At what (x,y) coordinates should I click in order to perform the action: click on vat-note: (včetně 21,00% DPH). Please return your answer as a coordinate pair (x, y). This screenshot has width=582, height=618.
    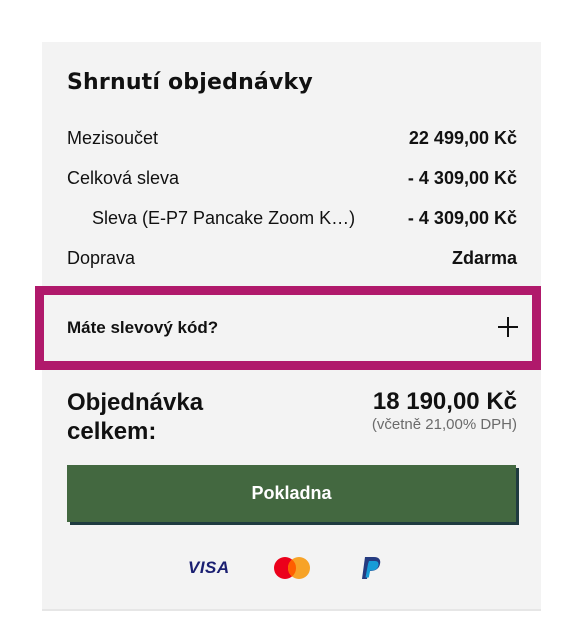
    Looking at the image, I should click on (444, 424).